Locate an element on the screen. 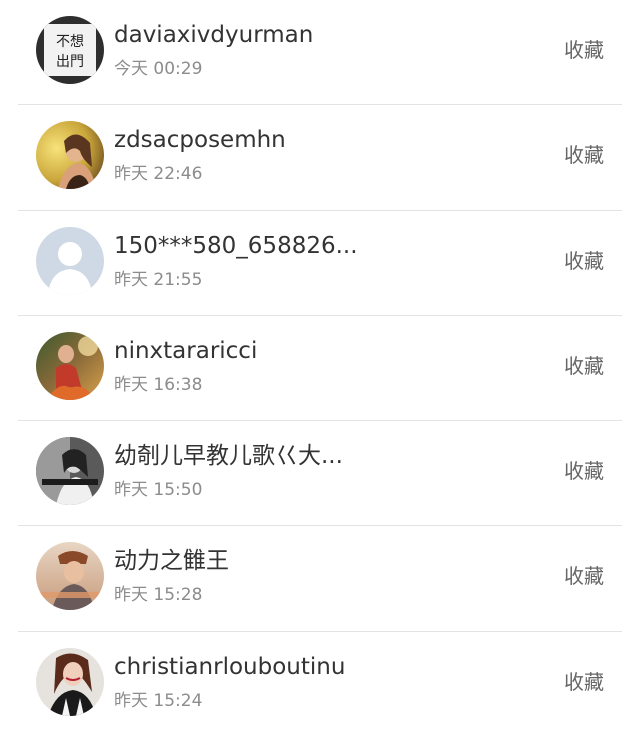 The image size is (640, 737). timestamp: 昨天 22:46 is located at coordinates (158, 174).